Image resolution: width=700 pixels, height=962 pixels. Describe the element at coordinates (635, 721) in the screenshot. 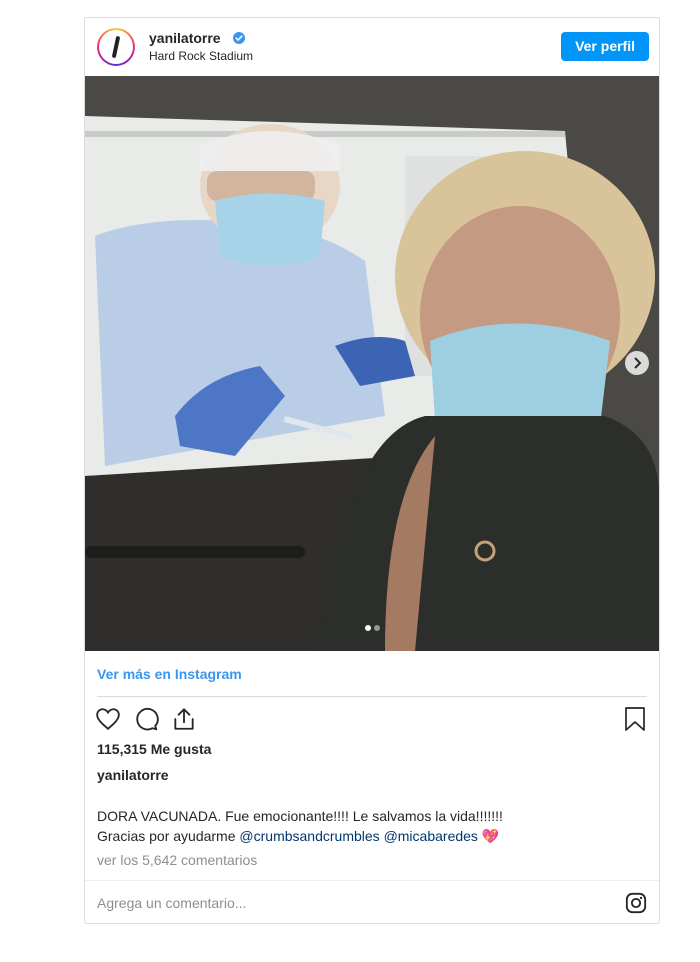

I see `bookmark-icon` at that location.